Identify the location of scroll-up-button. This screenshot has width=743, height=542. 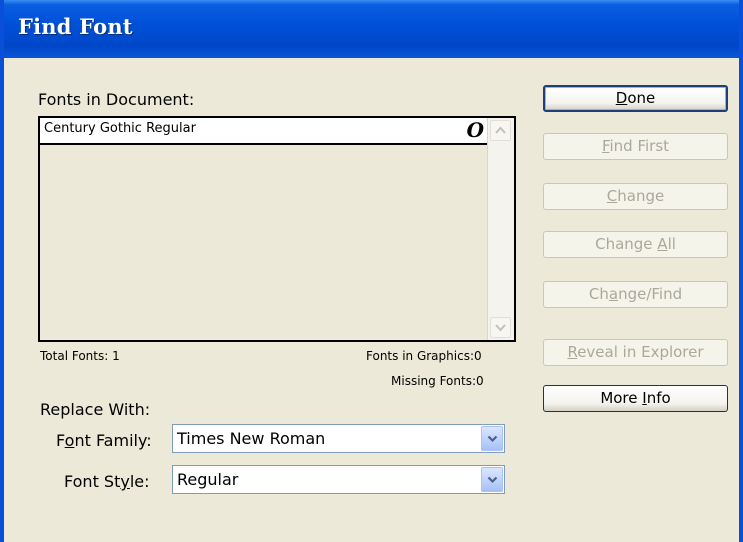
(500, 130).